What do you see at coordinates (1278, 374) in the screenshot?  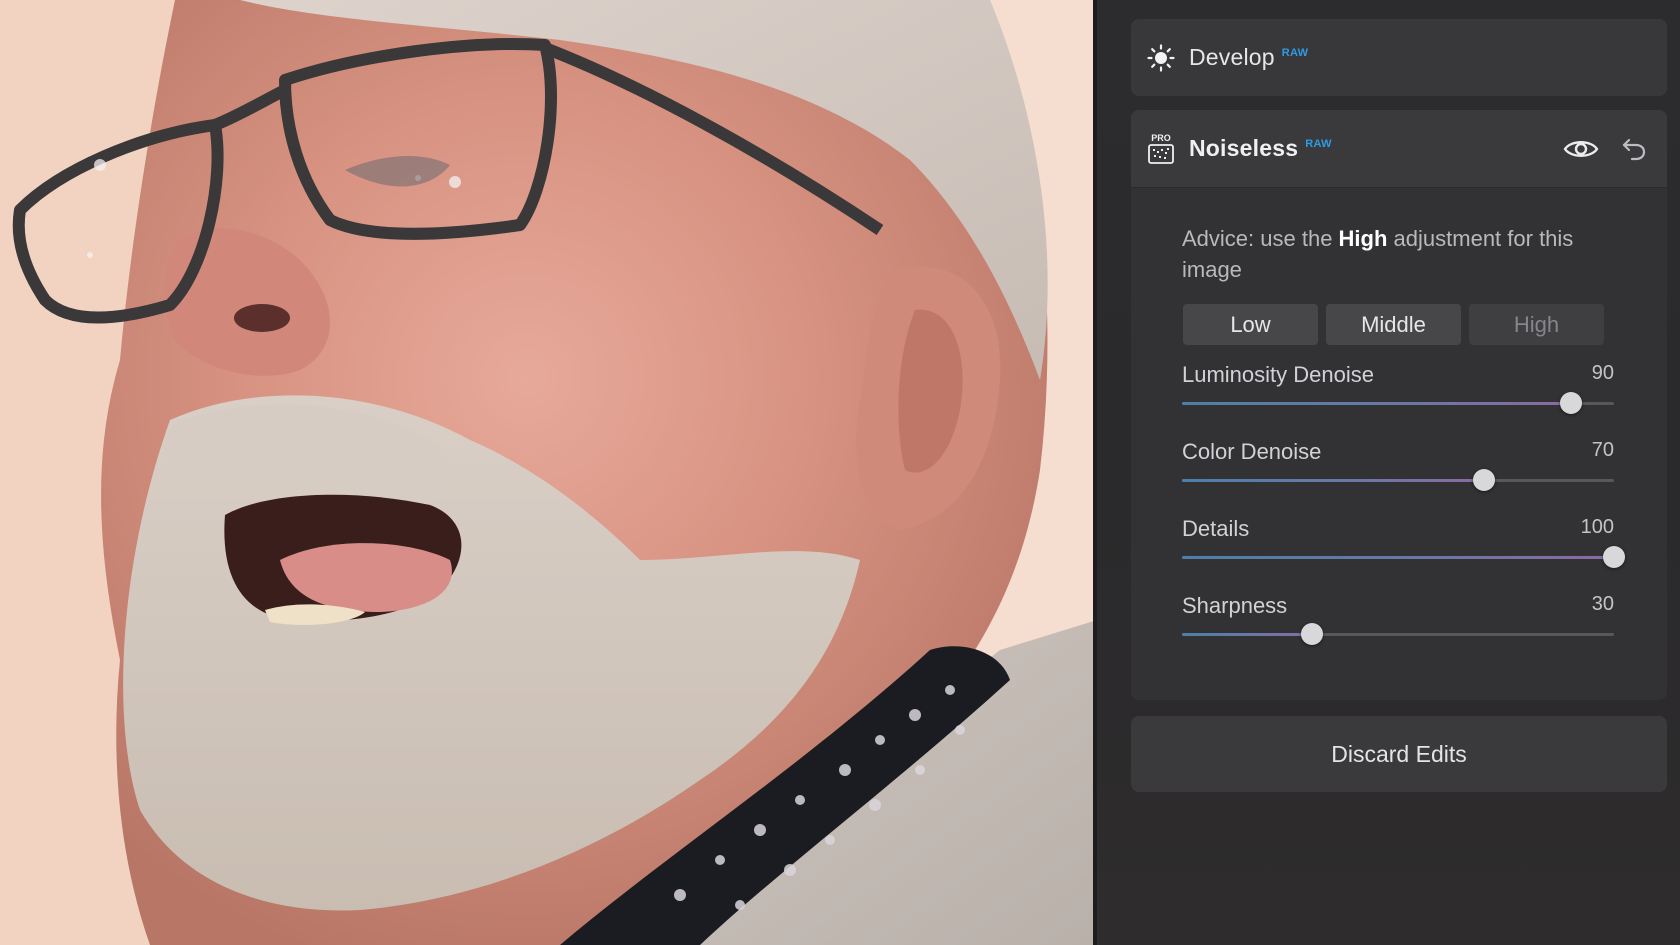 I see `slider-label: Luminosity Denoise` at bounding box center [1278, 374].